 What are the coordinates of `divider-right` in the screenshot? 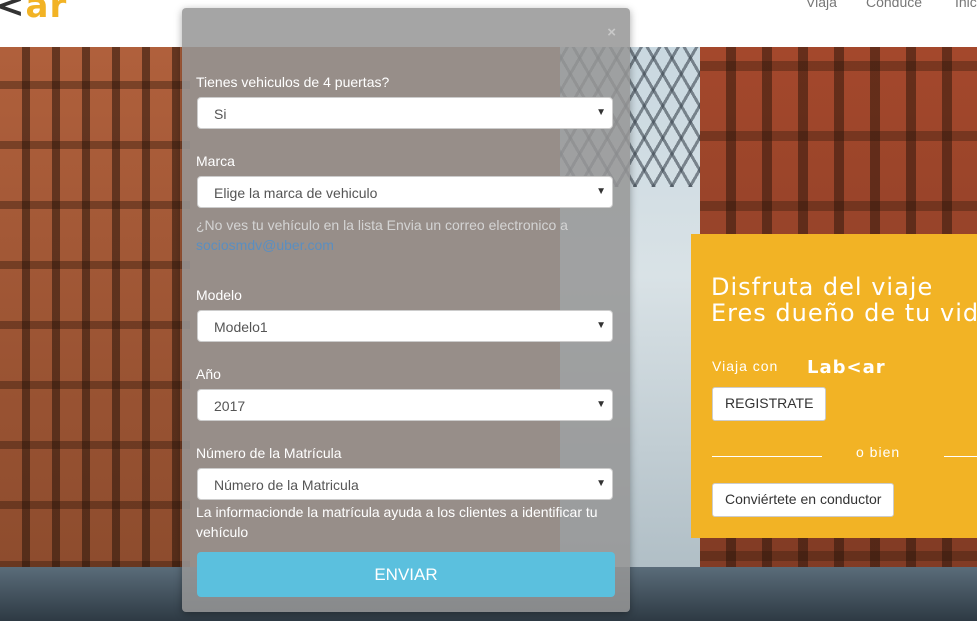 It's located at (960, 456).